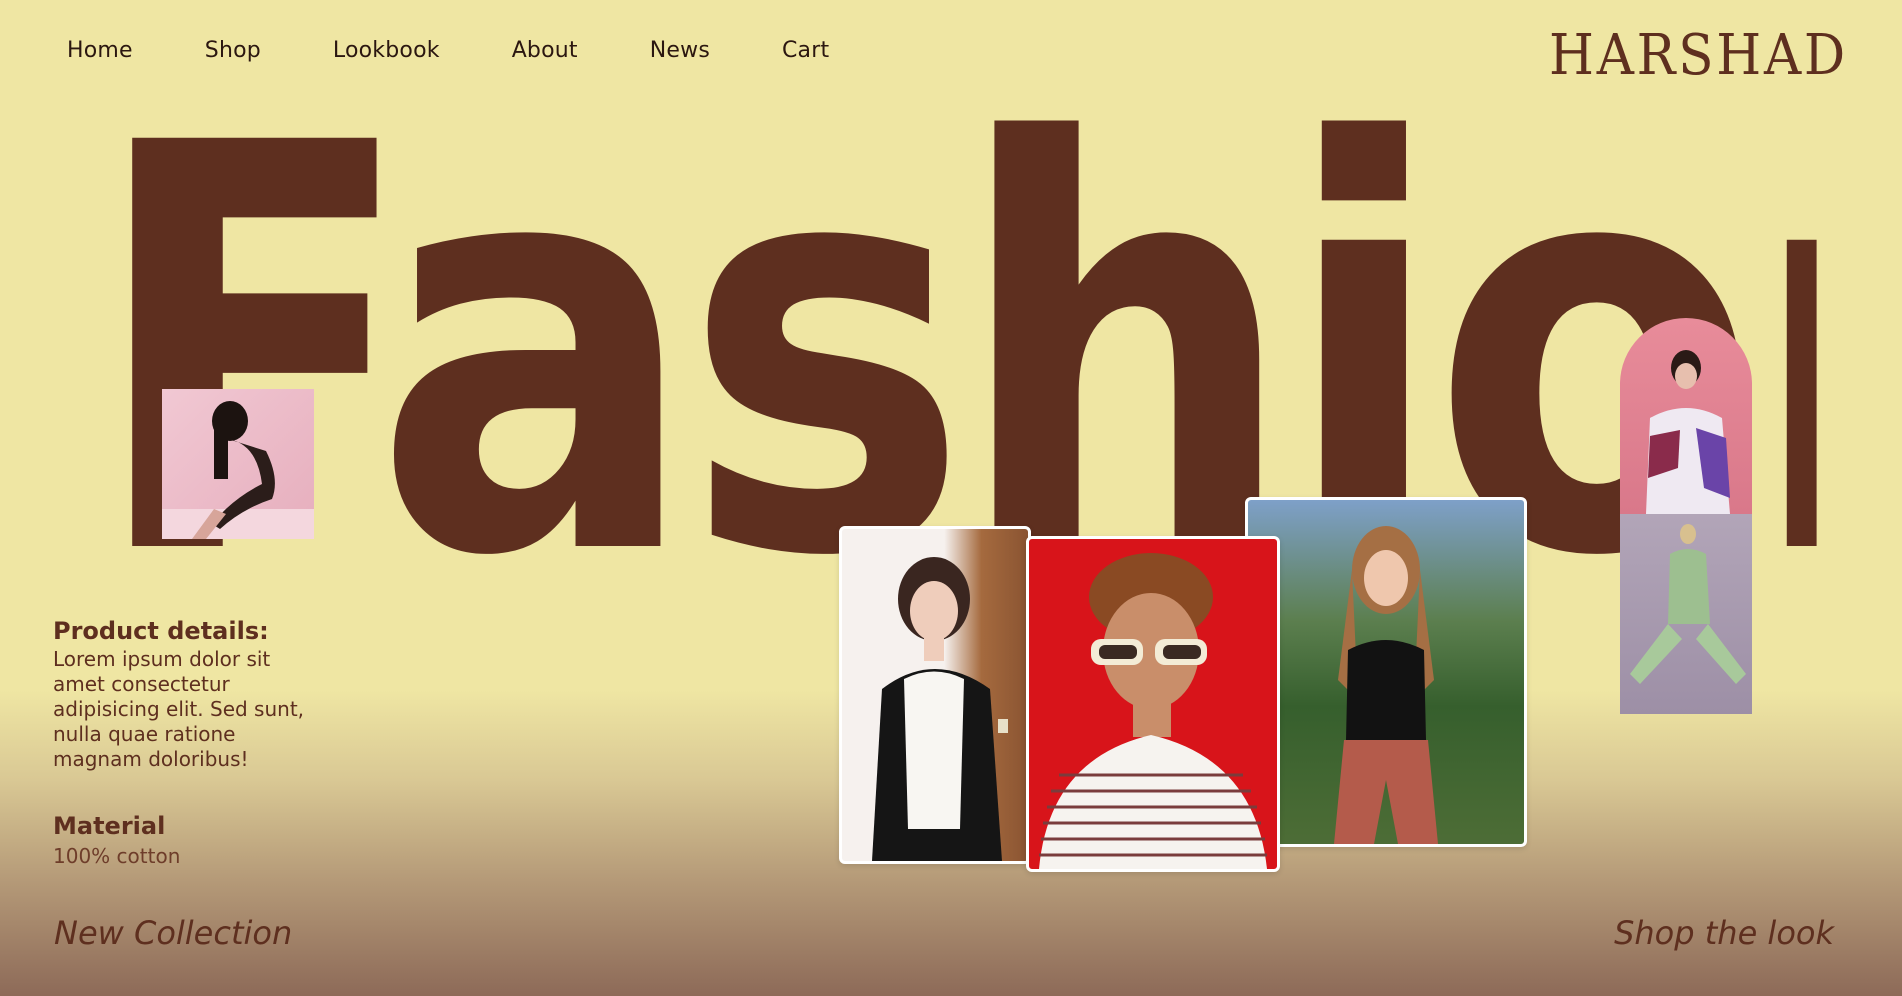 This screenshot has height=996, width=1902. I want to click on photo-model-sunglasses, so click(1153, 704).